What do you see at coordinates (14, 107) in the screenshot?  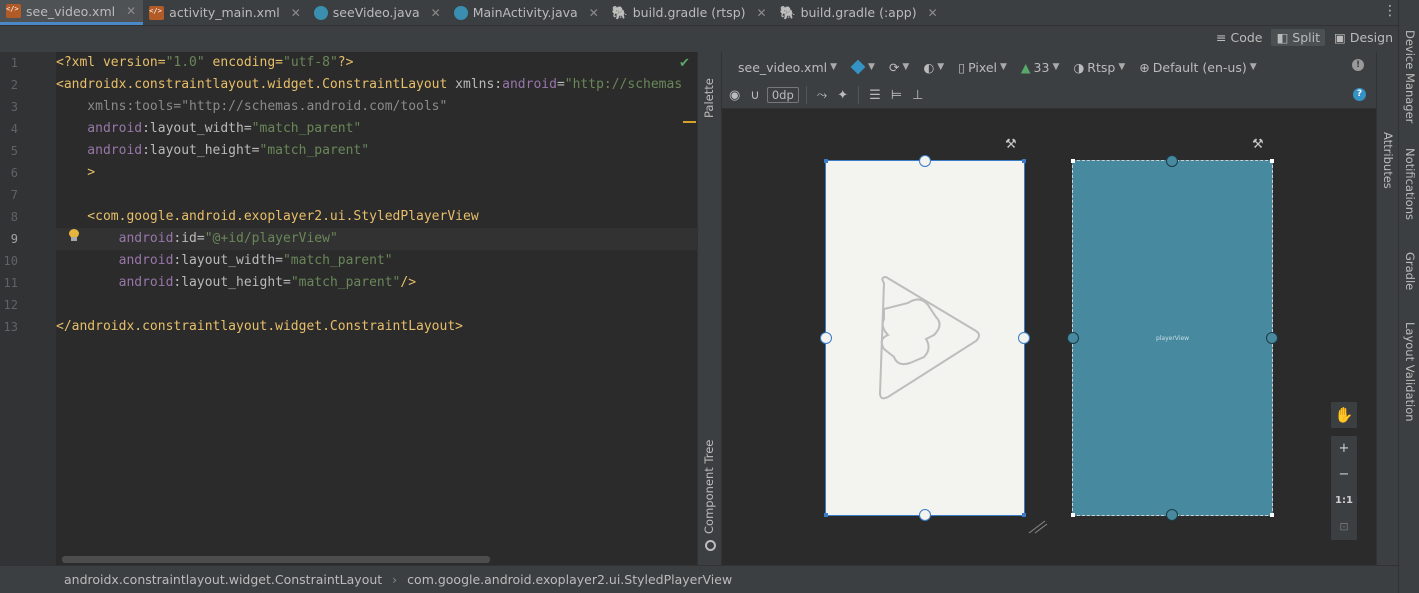 I see `line-number: 3` at bounding box center [14, 107].